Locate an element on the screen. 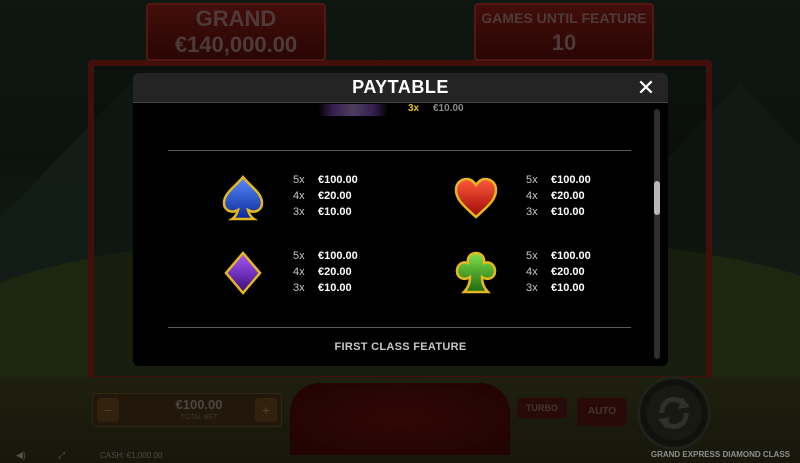 The height and width of the screenshot is (463, 800). partial-pay-row: 3x €10.00 is located at coordinates (393, 110).